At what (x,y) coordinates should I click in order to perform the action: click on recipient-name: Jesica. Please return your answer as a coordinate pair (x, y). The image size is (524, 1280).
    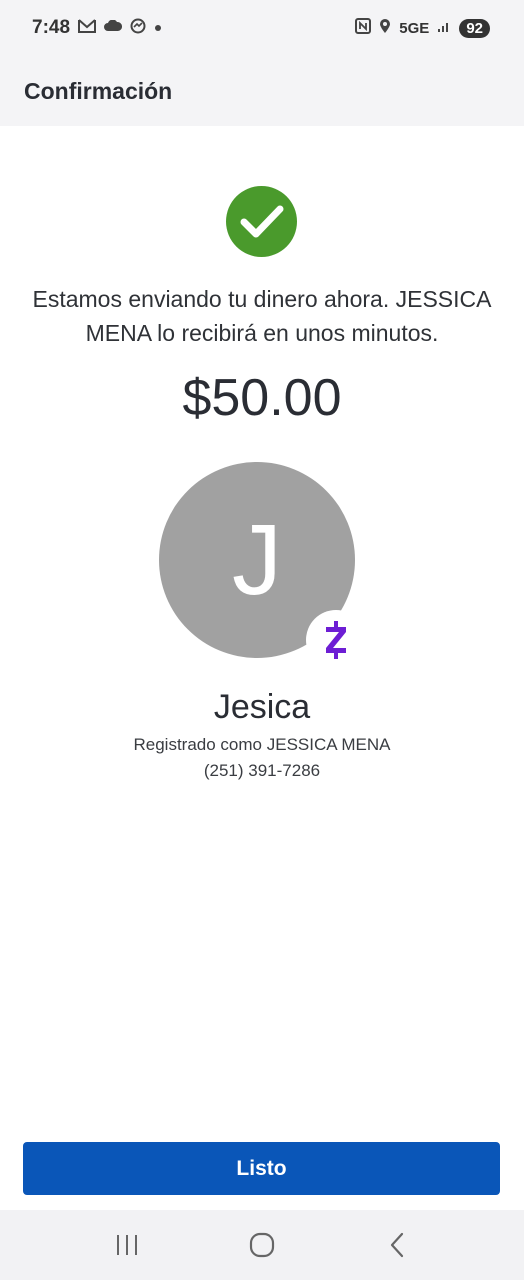
    Looking at the image, I should click on (262, 707).